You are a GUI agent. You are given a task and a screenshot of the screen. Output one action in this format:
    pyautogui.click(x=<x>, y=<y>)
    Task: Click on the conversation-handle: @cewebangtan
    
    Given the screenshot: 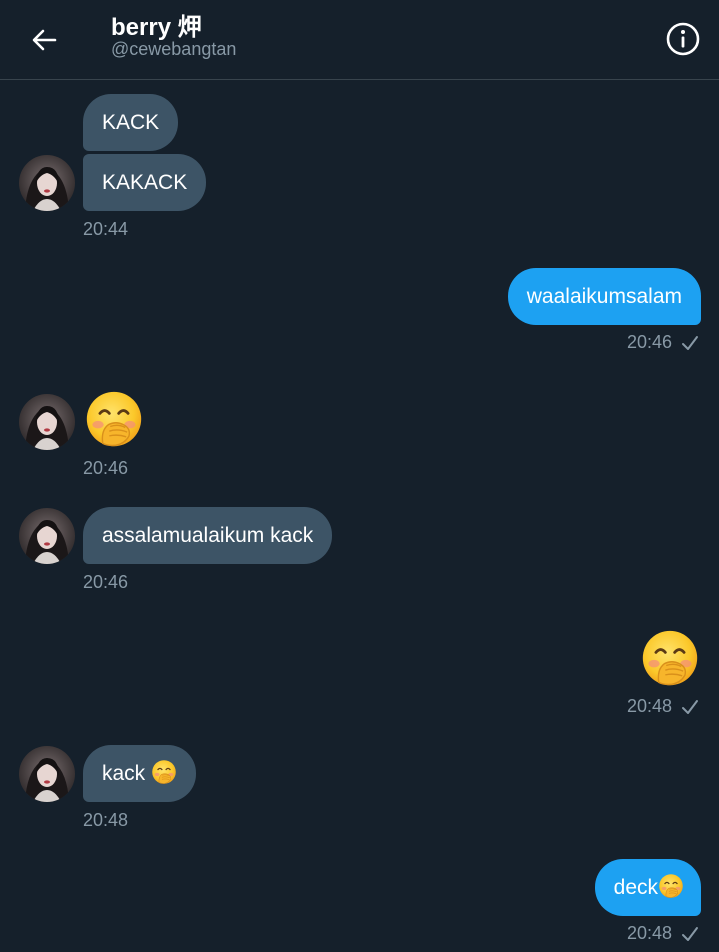 What is the action you would take?
    pyautogui.click(x=173, y=49)
    